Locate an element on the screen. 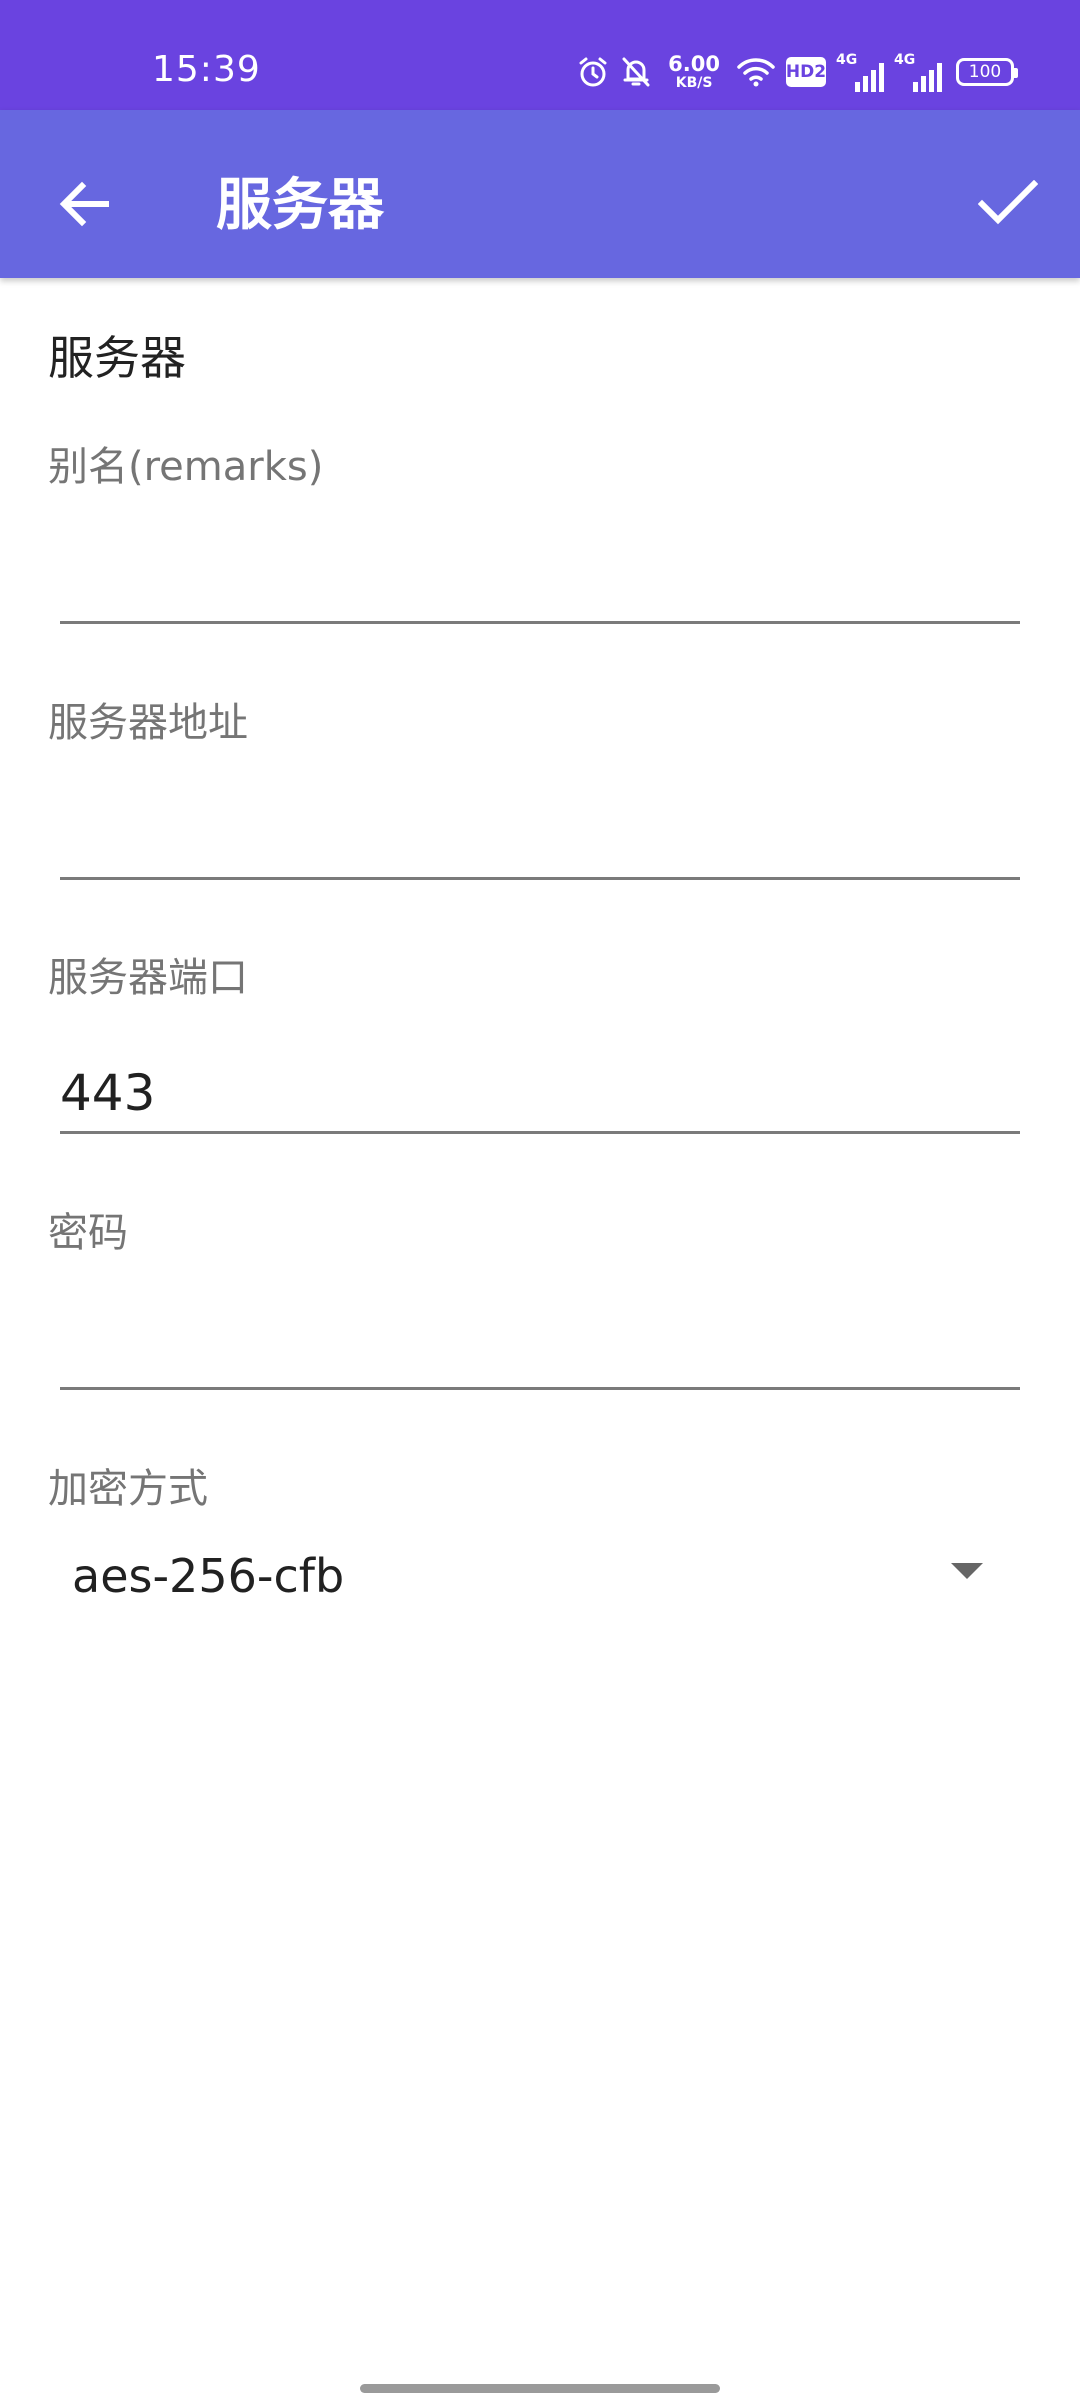 Image resolution: width=1080 pixels, height=2400 pixels. server-port-input is located at coordinates (540, 1094).